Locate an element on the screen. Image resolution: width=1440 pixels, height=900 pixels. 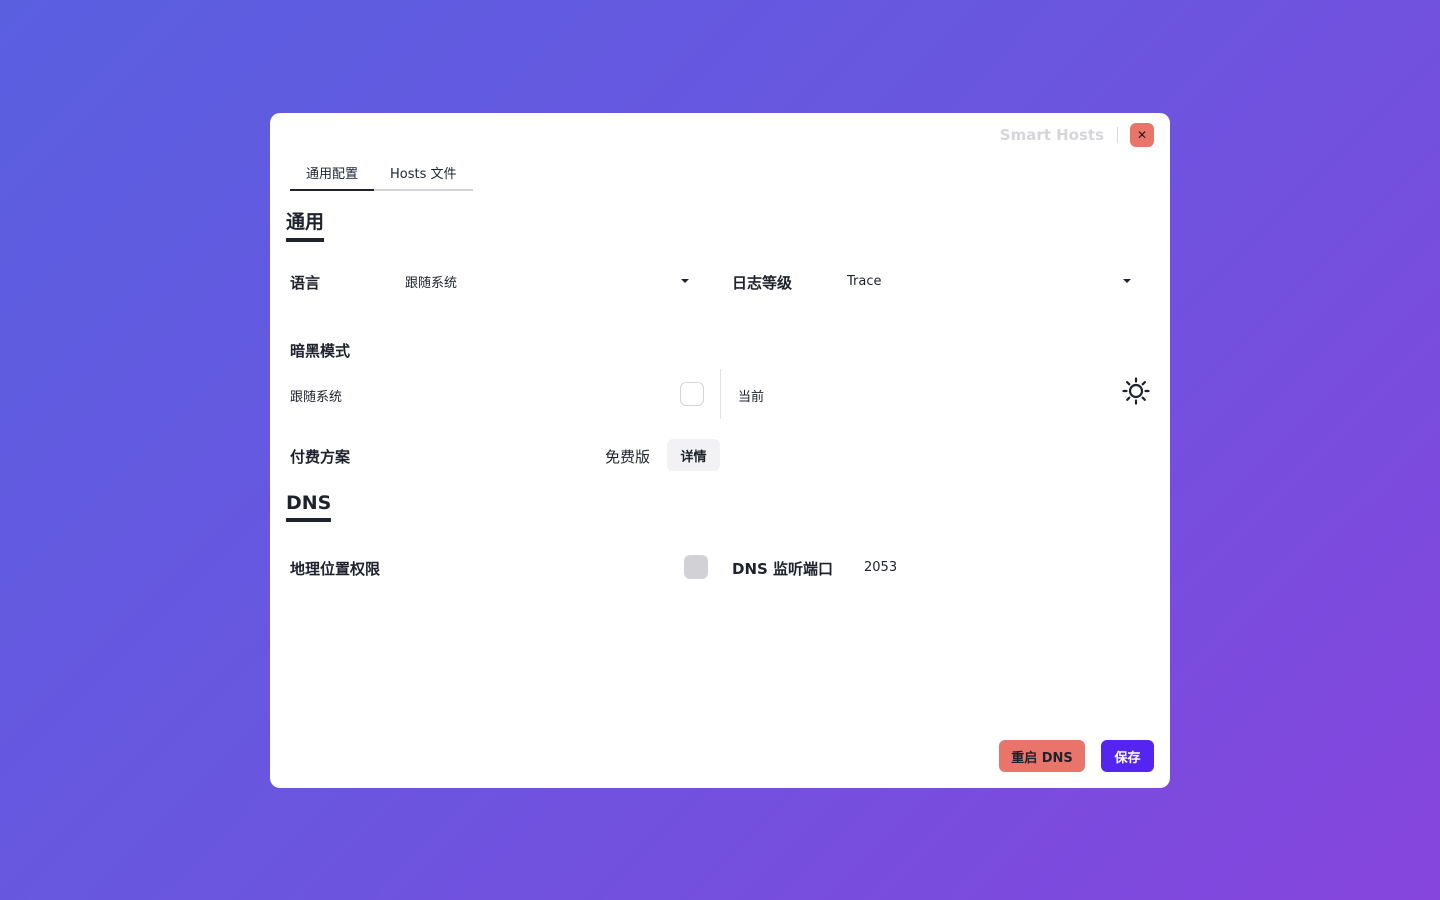
log-level-label: 日志等级 is located at coordinates (762, 283).